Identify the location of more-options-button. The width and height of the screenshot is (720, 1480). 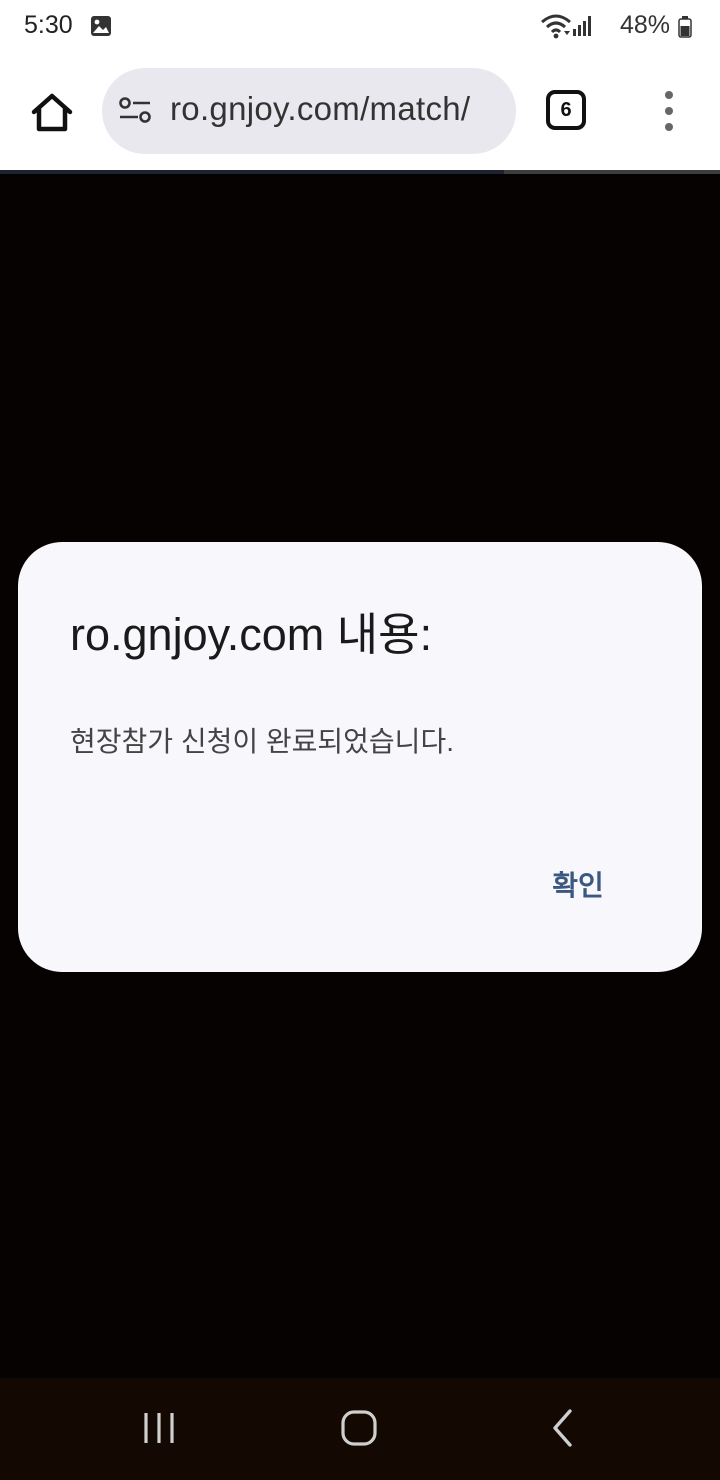
(669, 111).